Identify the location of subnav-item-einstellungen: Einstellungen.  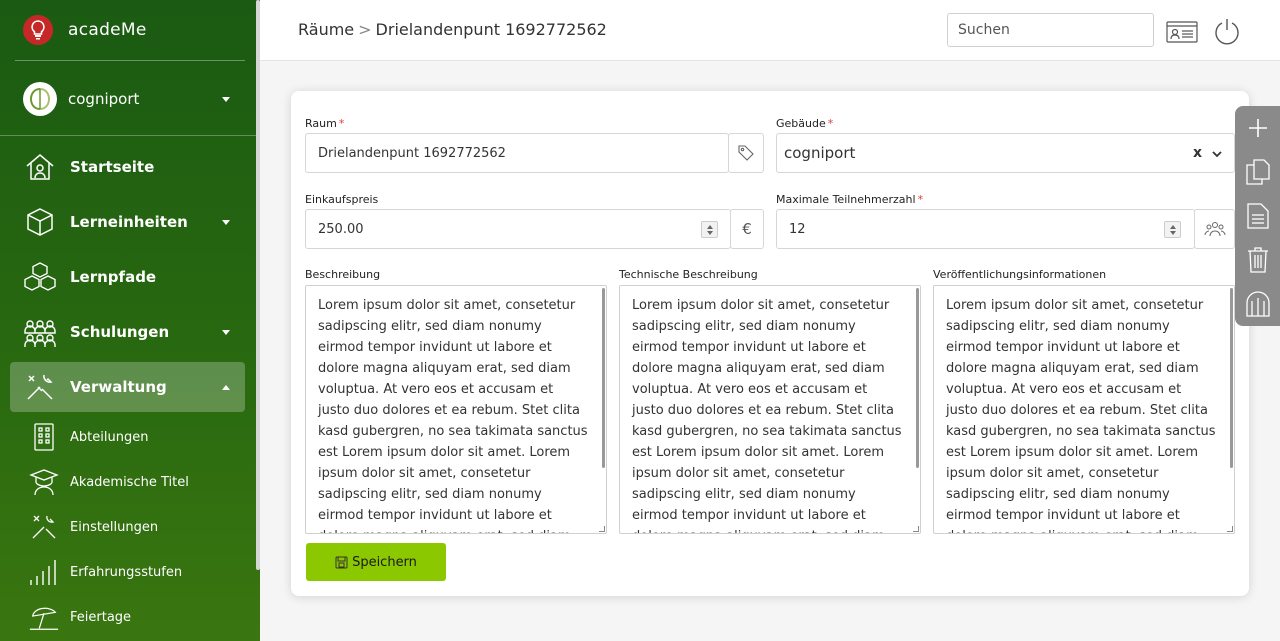
(138, 527).